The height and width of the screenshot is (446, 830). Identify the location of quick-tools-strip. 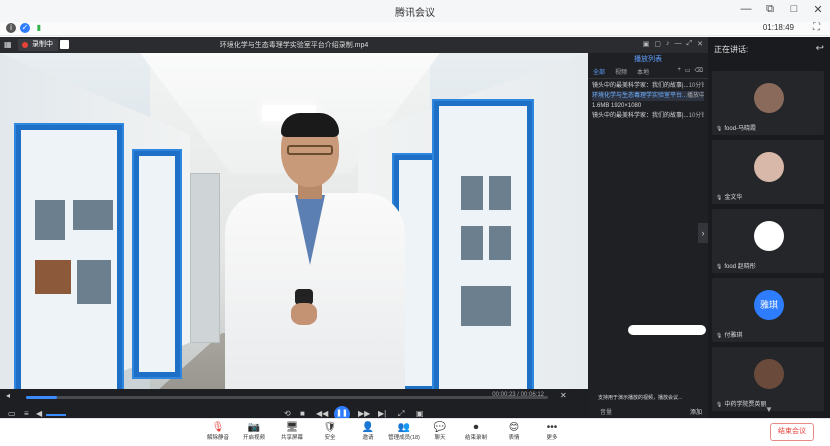
(667, 330).